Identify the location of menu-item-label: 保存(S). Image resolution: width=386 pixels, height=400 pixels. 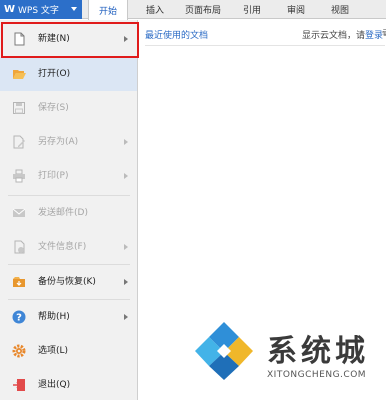
(53, 108).